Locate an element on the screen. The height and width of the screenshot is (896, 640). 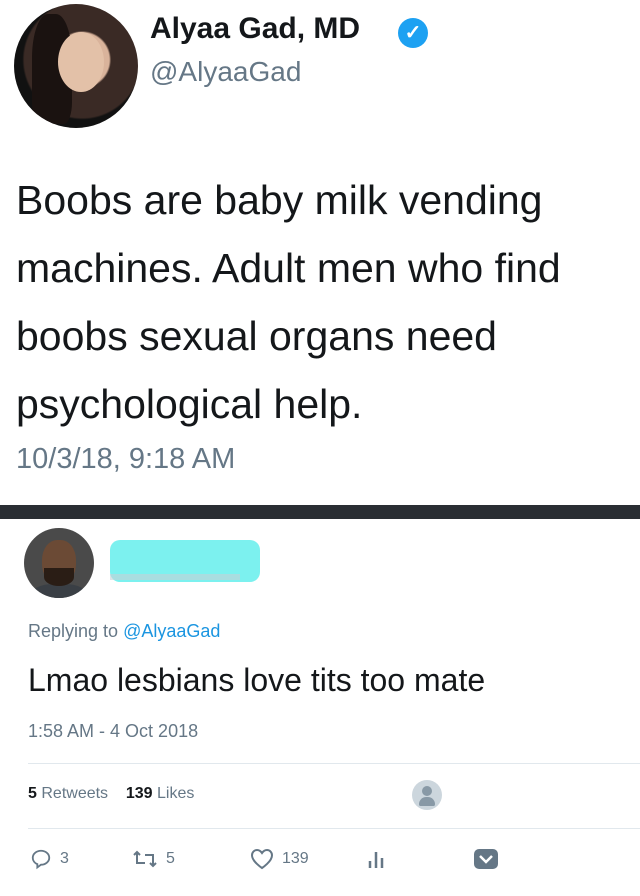
like-action: 139 is located at coordinates (279, 859).